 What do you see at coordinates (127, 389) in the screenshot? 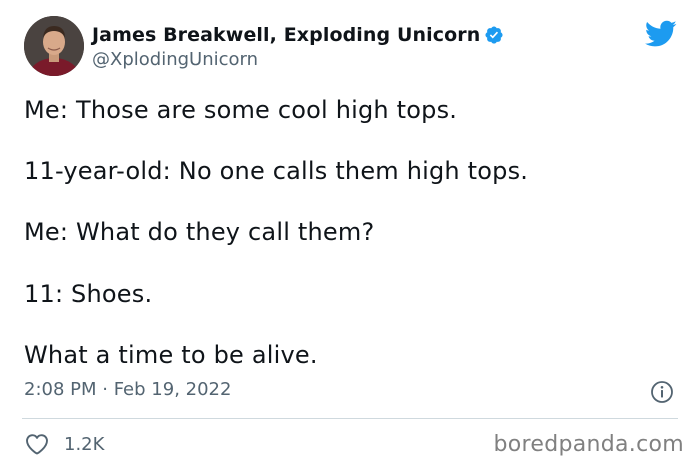
I see `tweet-timestamp: 2:08 PM · Feb 19, 2022` at bounding box center [127, 389].